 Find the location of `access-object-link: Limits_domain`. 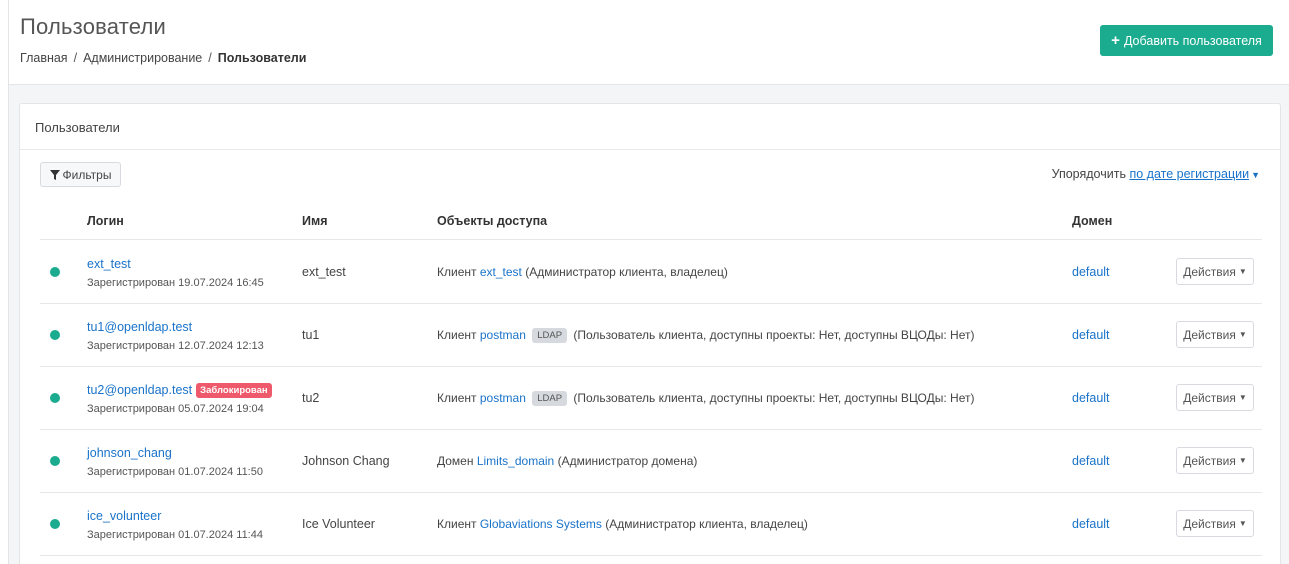

access-object-link: Limits_domain is located at coordinates (515, 461).